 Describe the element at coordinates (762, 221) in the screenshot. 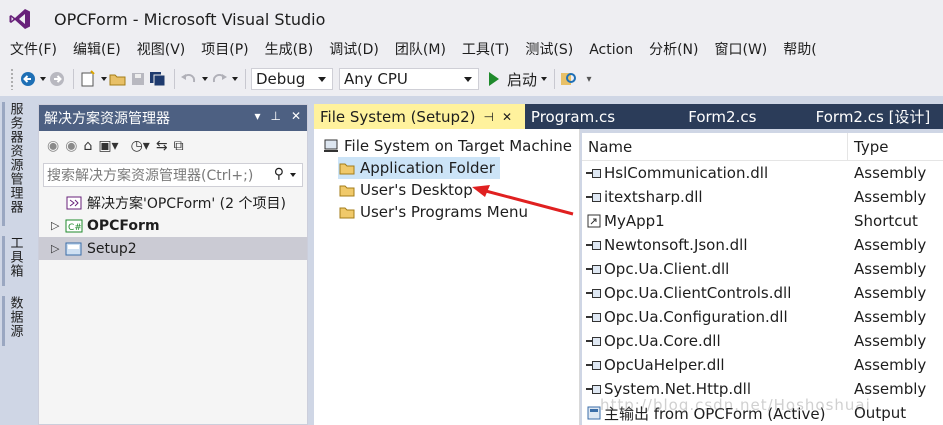

I see `list-item: MyApp1 Shortcut` at that location.